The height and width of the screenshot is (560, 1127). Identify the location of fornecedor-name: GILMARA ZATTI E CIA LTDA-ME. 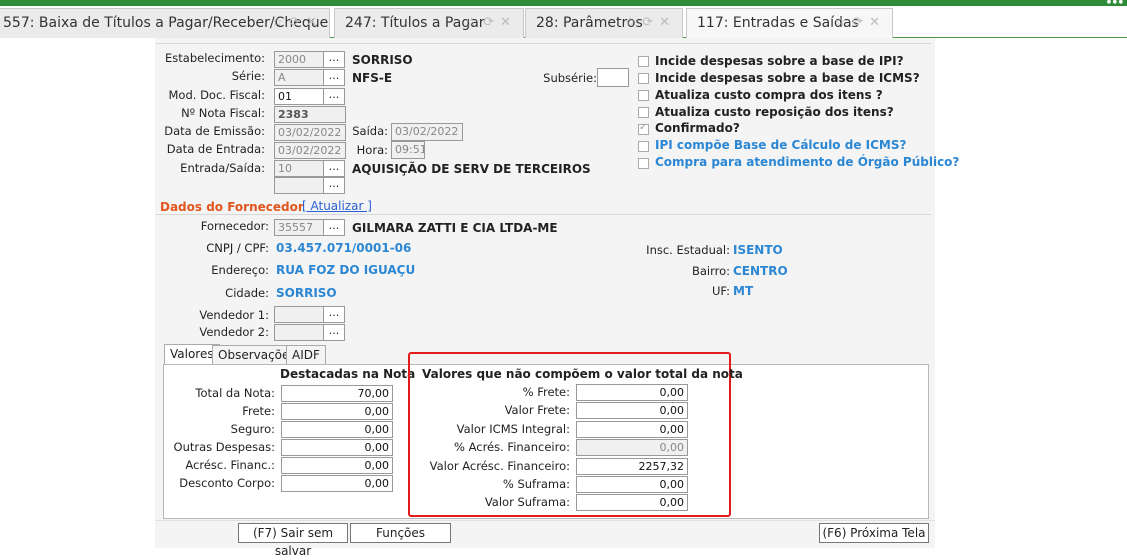
(455, 228).